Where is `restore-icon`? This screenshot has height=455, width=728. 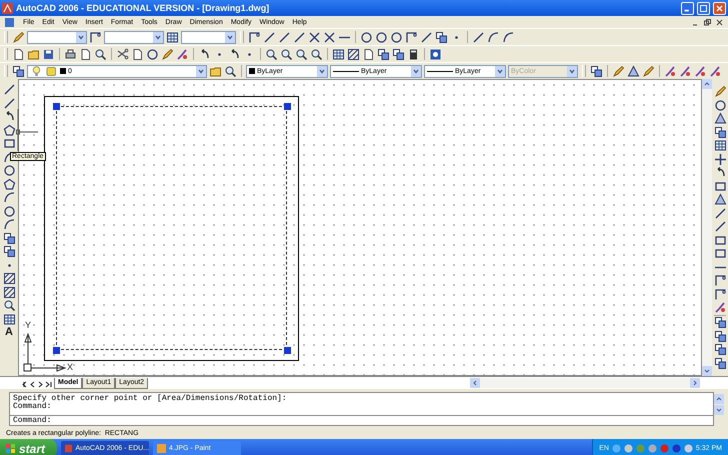
restore-icon is located at coordinates (707, 22).